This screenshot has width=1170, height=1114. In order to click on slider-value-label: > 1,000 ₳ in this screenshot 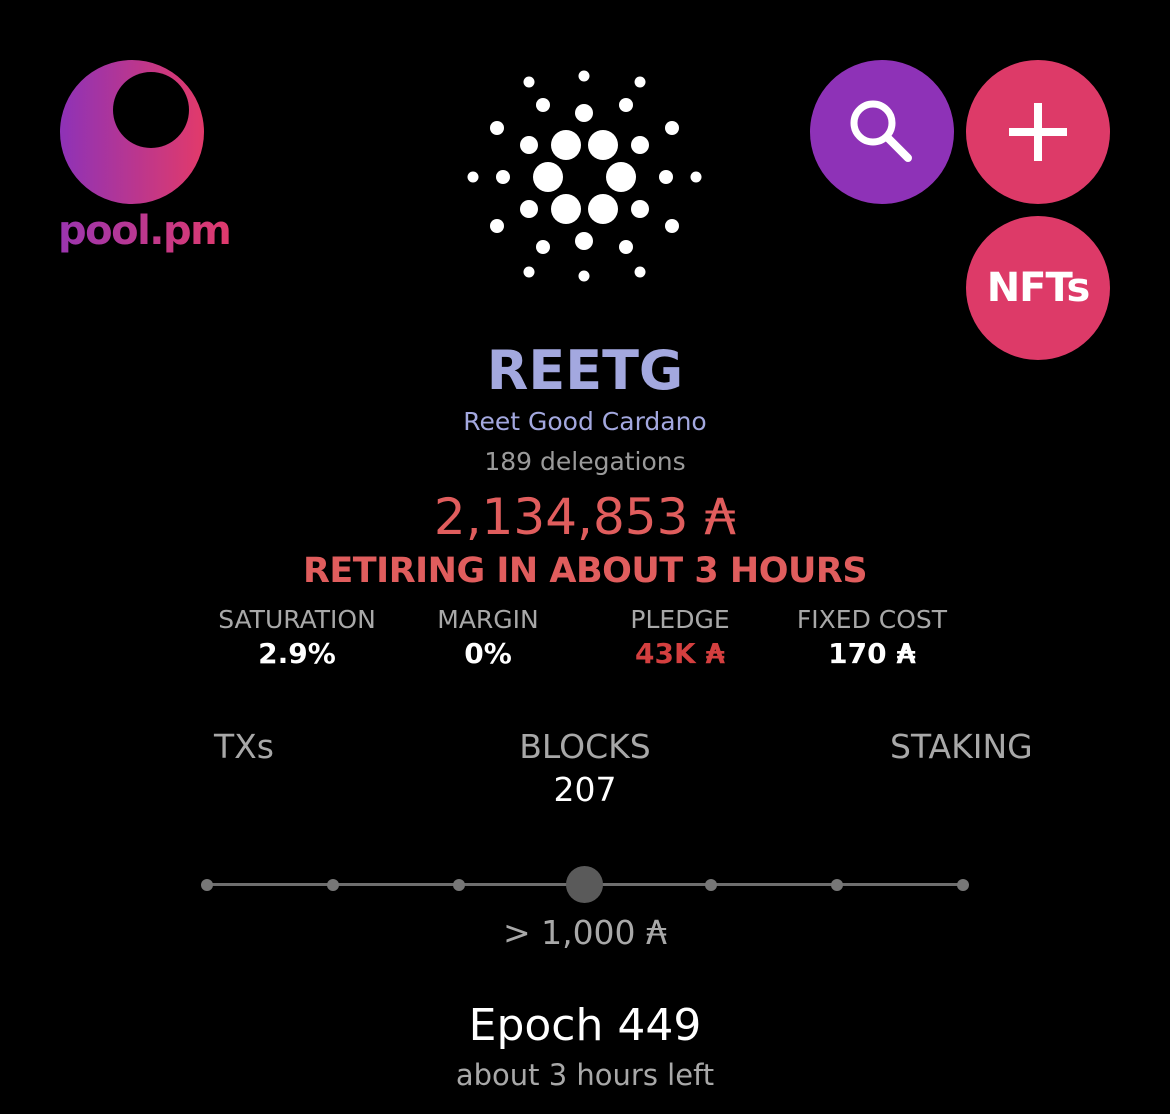, I will do `click(585, 932)`.